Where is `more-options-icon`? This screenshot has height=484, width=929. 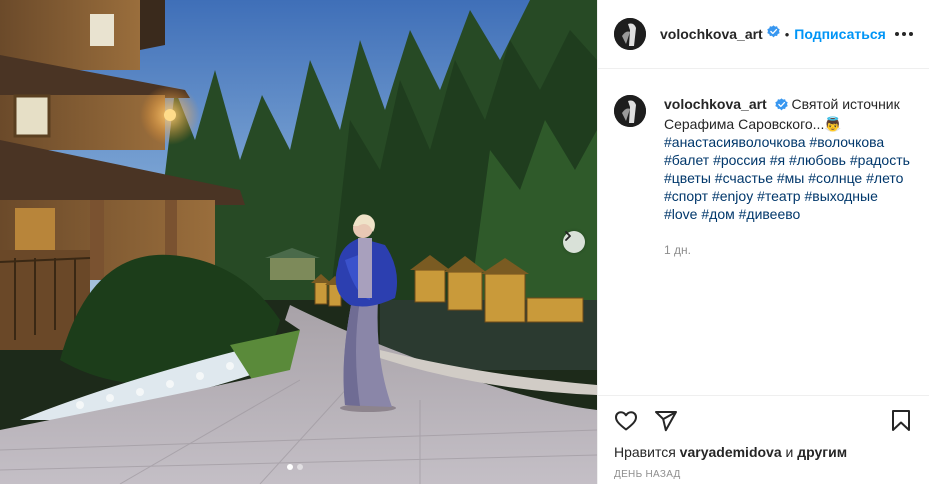 more-options-icon is located at coordinates (904, 34).